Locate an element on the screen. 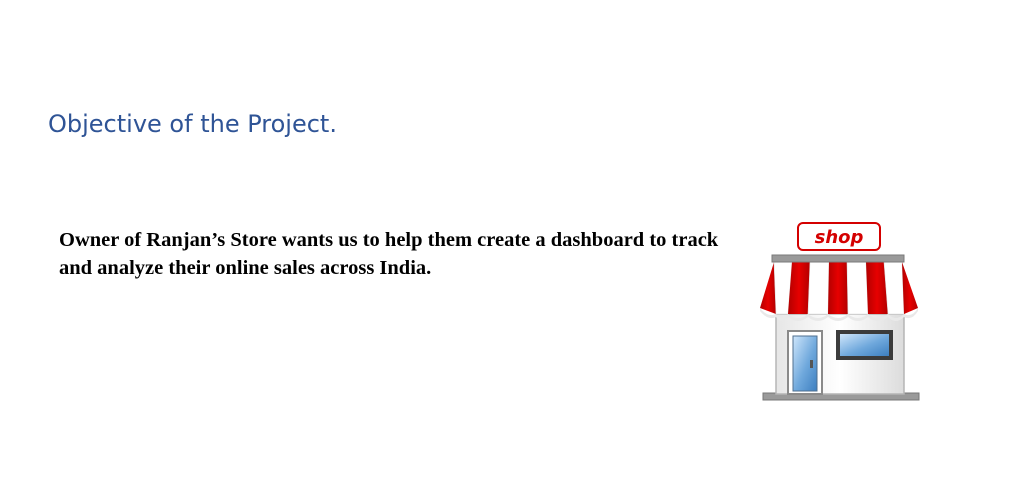 This screenshot has height=490, width=1018. slide-title: Objective of the Project. is located at coordinates (192, 124).